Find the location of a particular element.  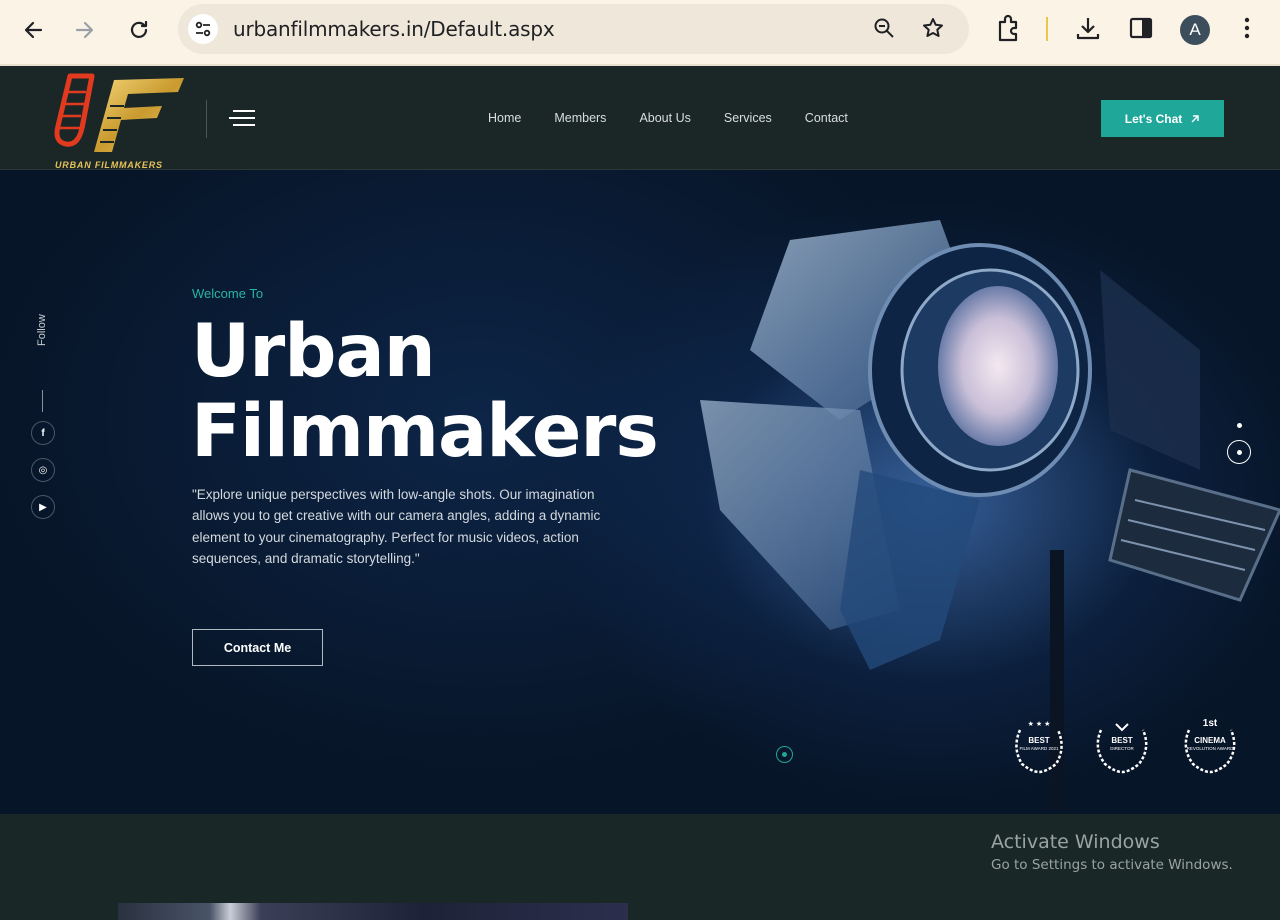

bookmark-star-icon is located at coordinates (933, 30).